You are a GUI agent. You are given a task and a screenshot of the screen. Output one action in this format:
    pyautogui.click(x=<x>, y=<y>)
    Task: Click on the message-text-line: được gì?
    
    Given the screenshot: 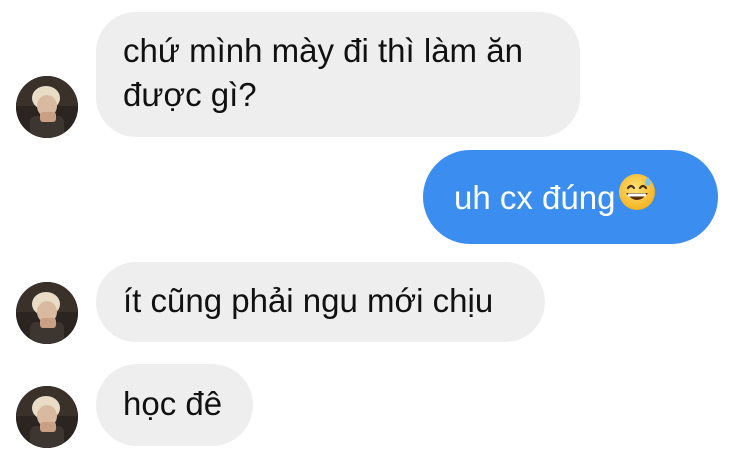 What is the action you would take?
    pyautogui.click(x=190, y=94)
    